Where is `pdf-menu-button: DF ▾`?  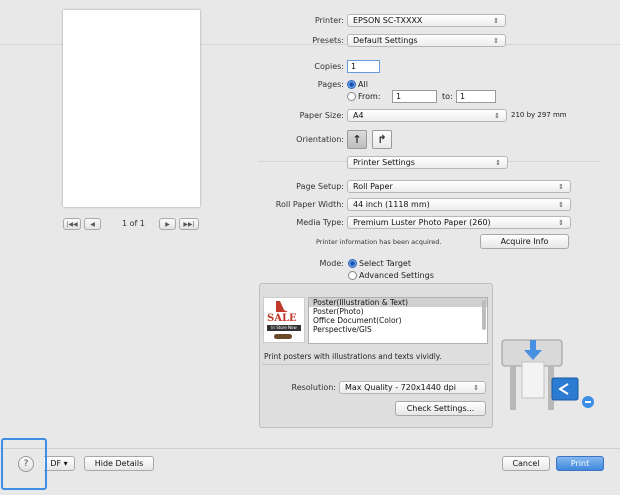 pdf-menu-button: DF ▾ is located at coordinates (59, 463).